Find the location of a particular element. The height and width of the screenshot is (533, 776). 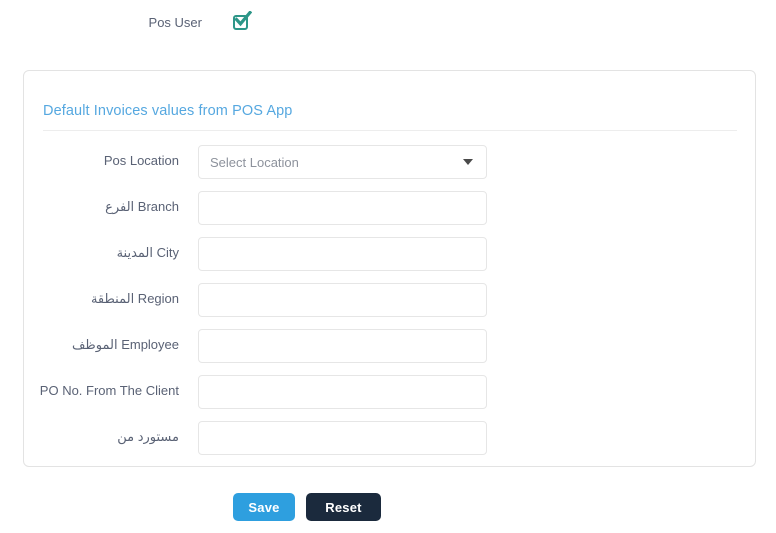

pos-location-select: Select Location is located at coordinates (342, 162).